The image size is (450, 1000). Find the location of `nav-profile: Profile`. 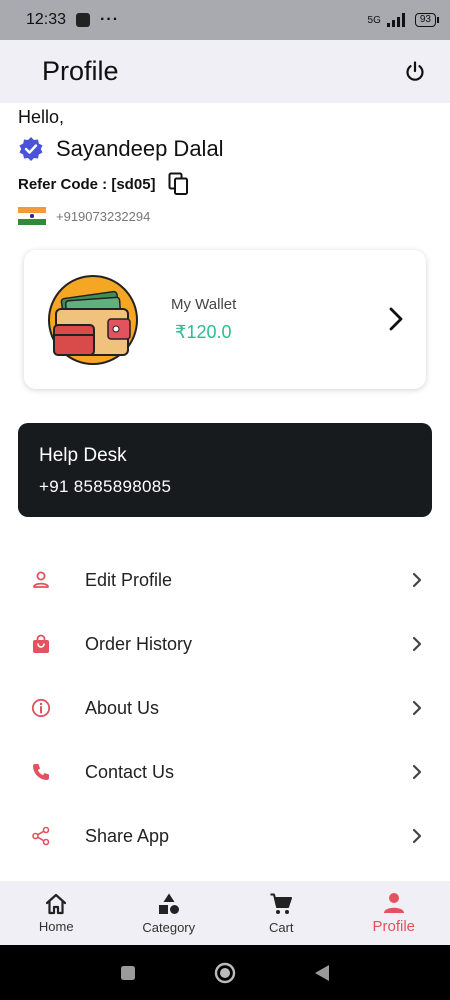

nav-profile: Profile is located at coordinates (394, 913).